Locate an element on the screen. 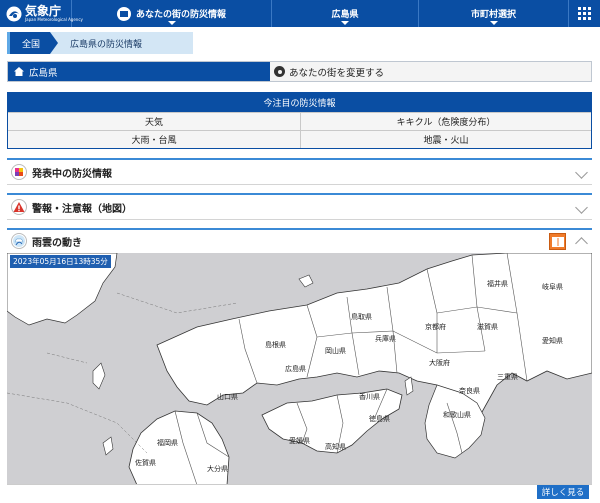 The height and width of the screenshot is (503, 600). pref-label-wakayama: 和歌山県 is located at coordinates (457, 414).